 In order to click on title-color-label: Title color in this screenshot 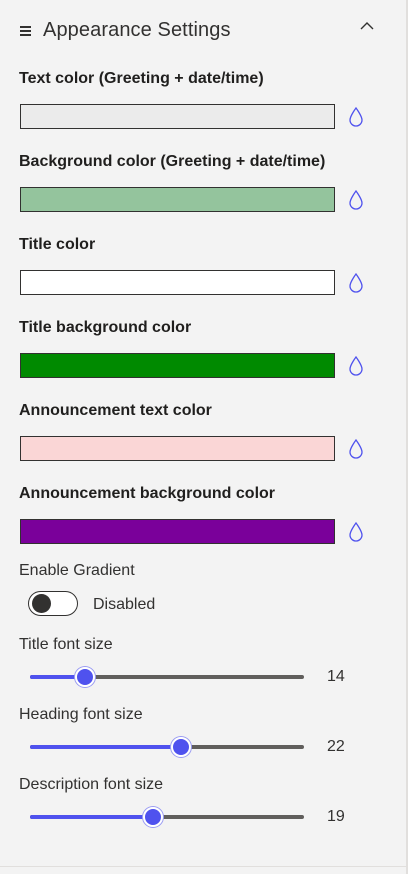, I will do `click(57, 244)`.